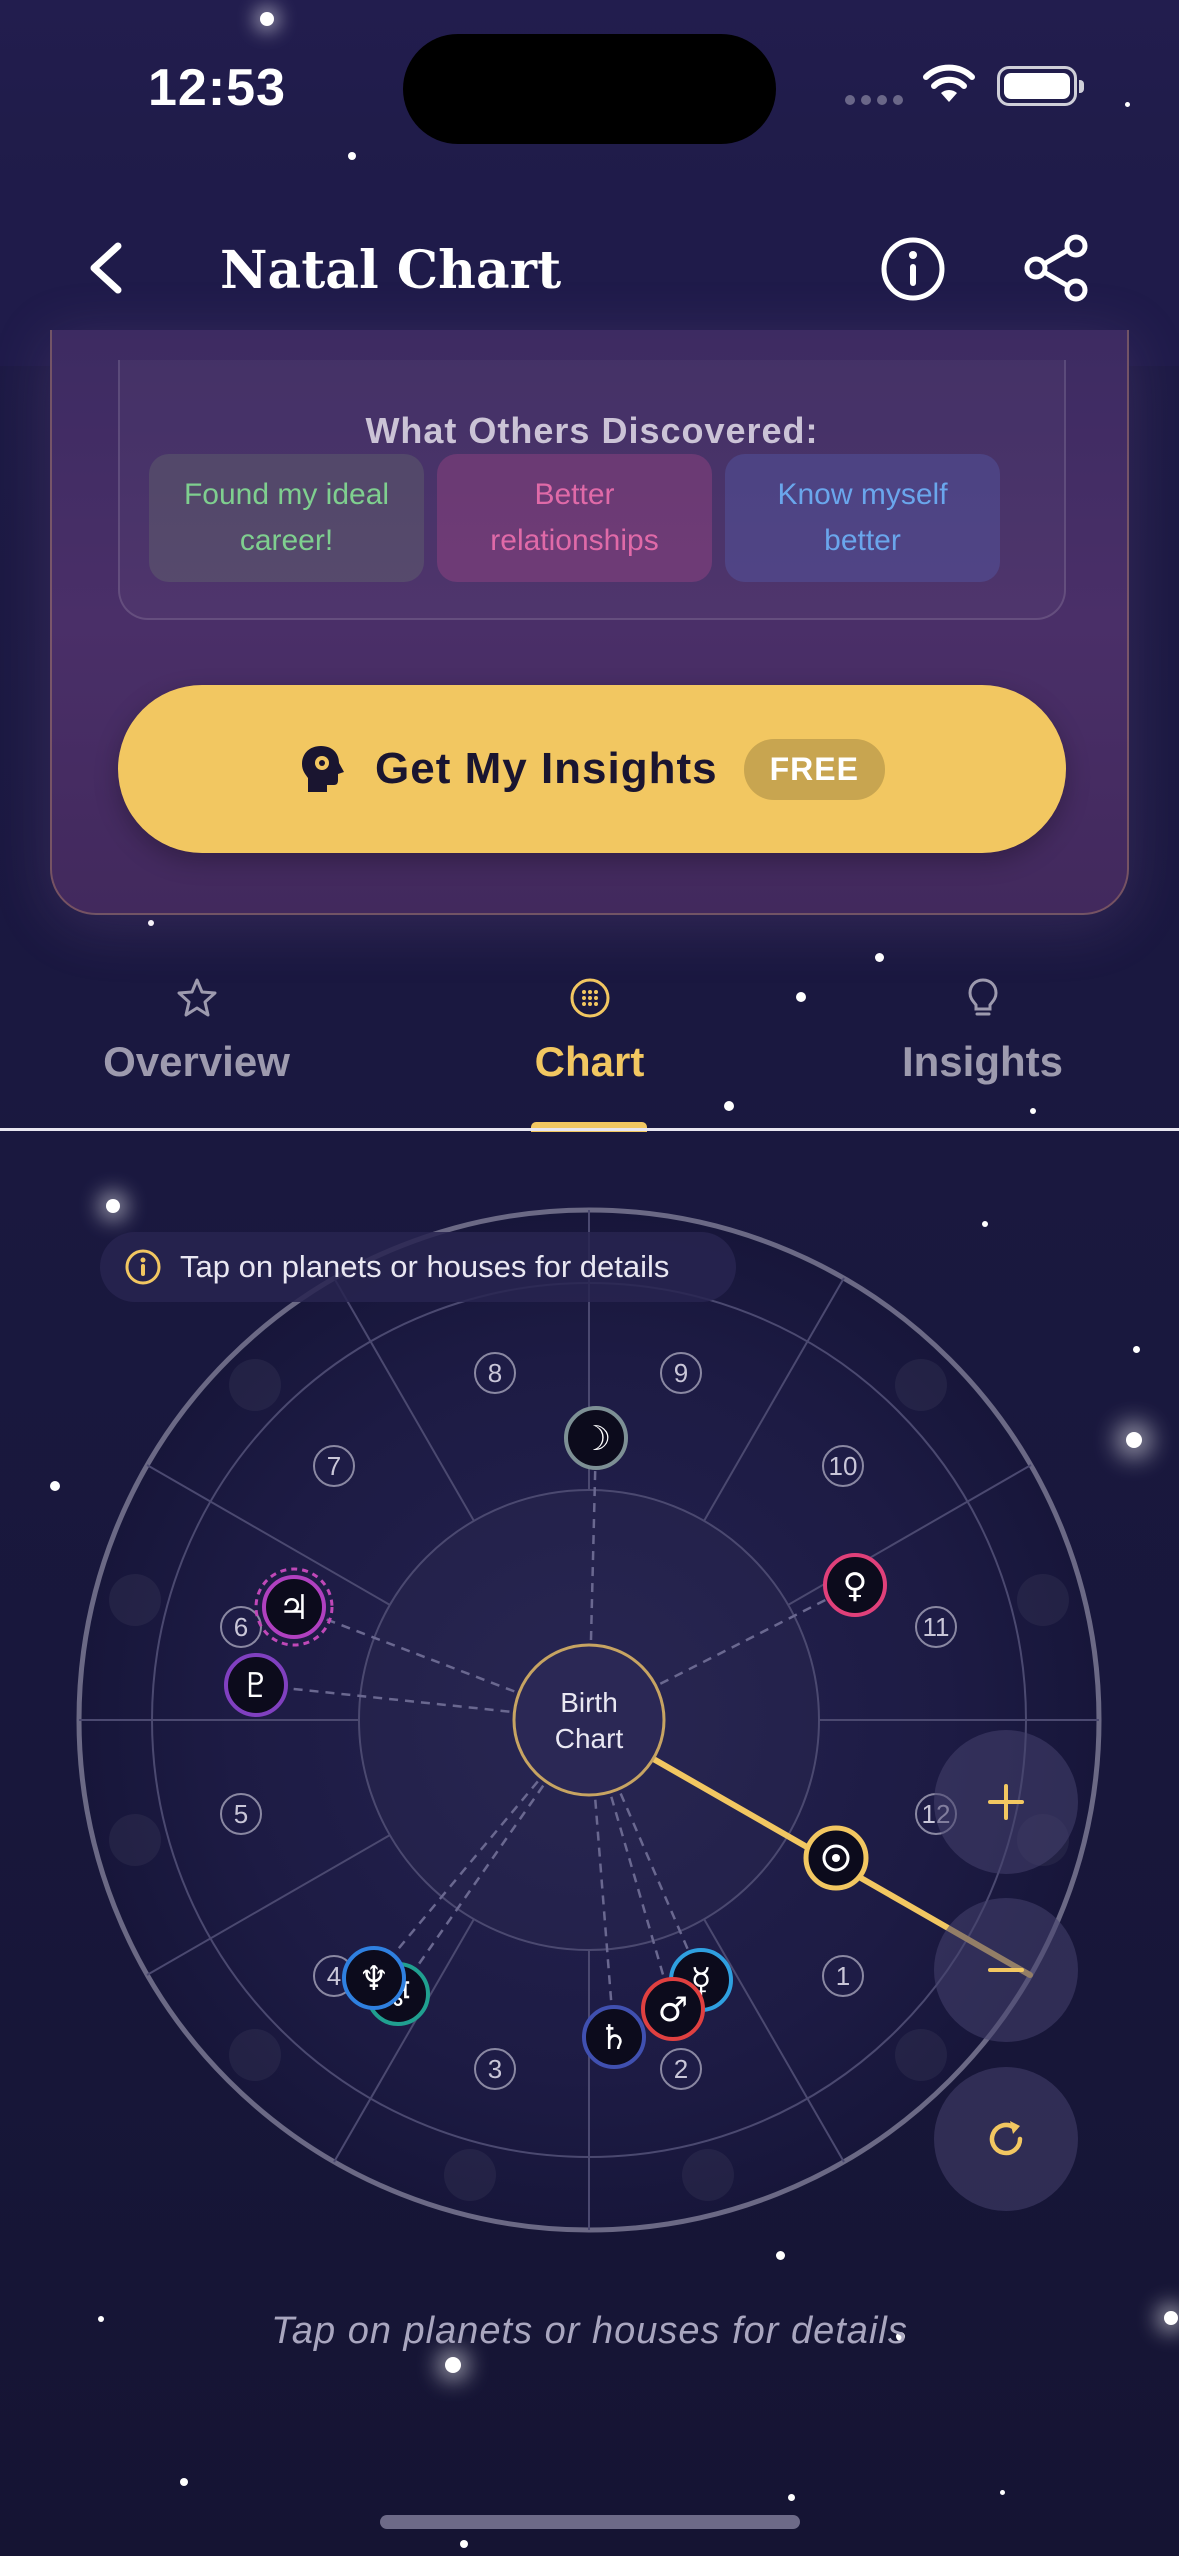 This screenshot has width=1179, height=2556. I want to click on svg-text: 8, so click(495, 1373).